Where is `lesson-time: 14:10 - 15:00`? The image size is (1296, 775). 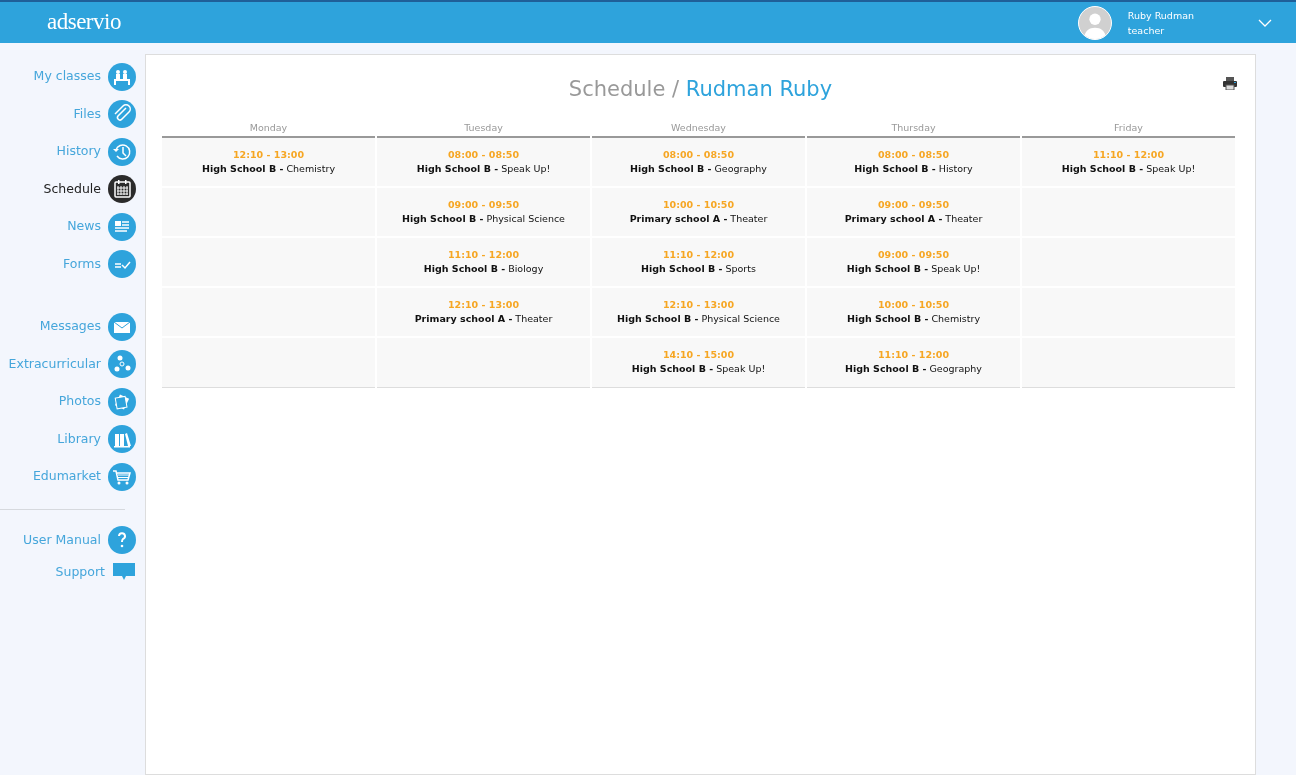
lesson-time: 14:10 - 15:00 is located at coordinates (698, 355).